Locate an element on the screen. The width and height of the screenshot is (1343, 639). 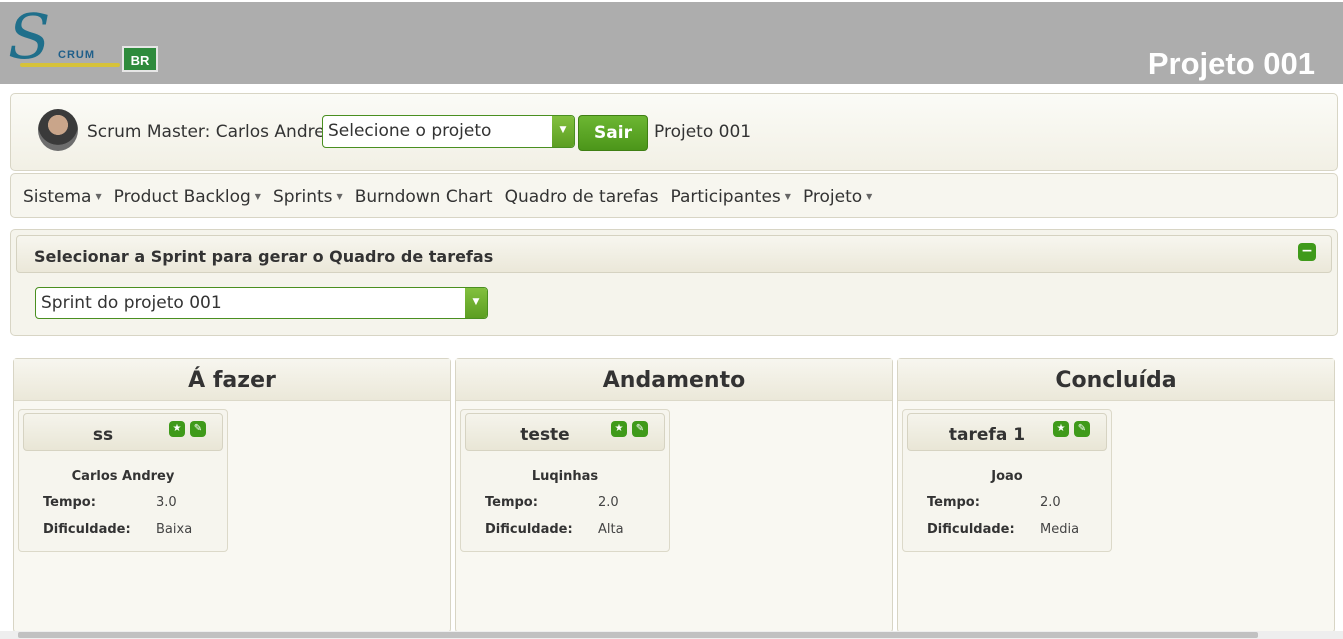
current-project-label: Projeto 001 is located at coordinates (703, 132).